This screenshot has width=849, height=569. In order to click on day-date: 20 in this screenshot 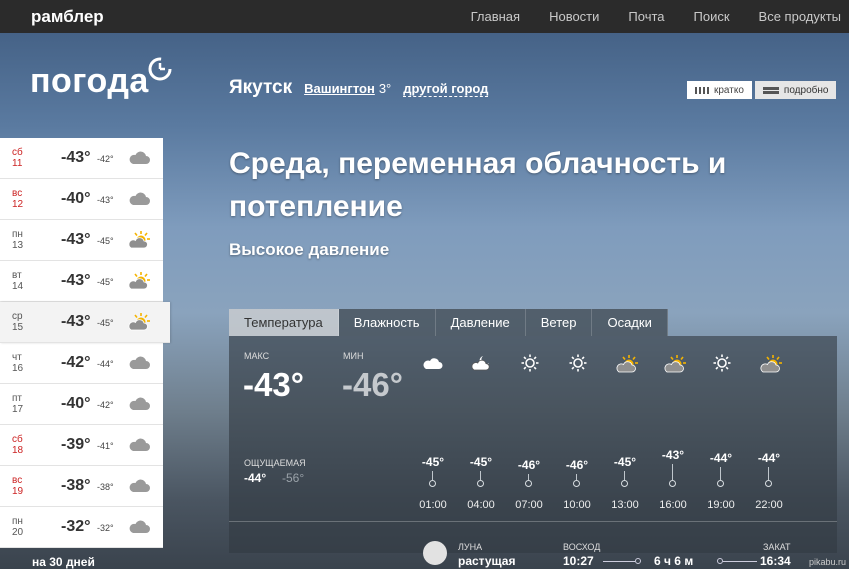, I will do `click(18, 532)`.